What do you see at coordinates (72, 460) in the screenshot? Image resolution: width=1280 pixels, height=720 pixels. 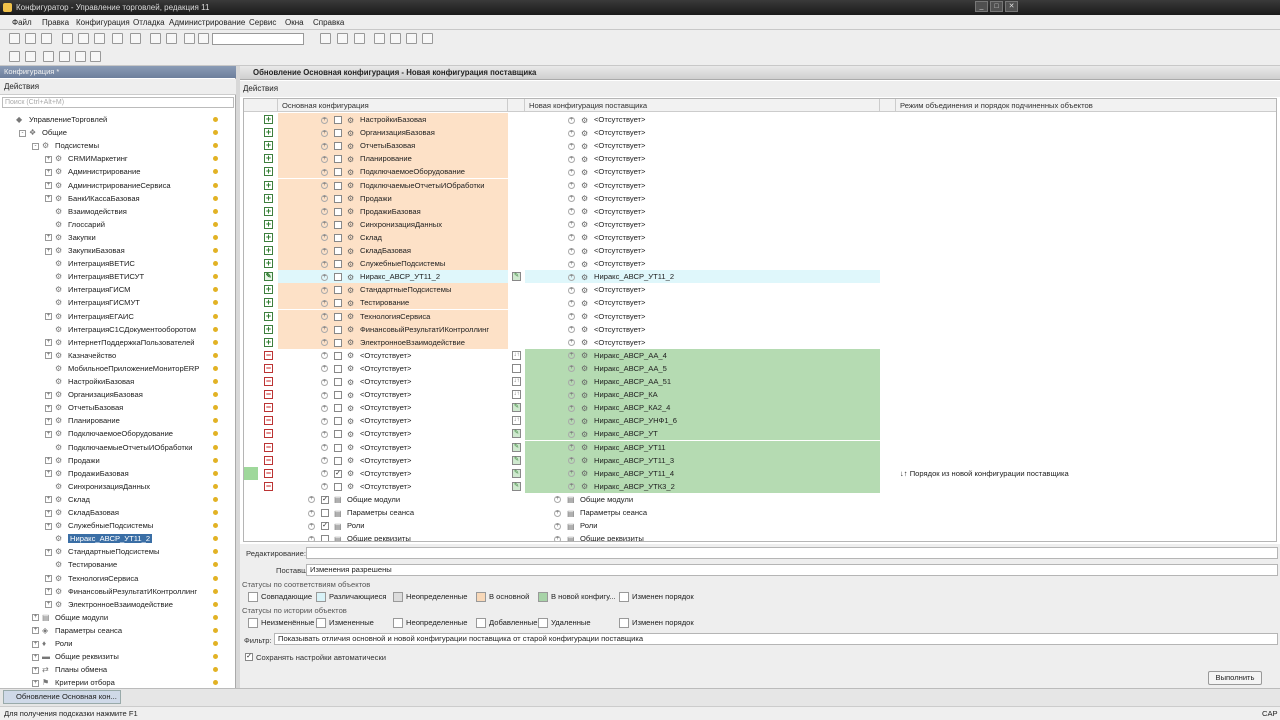 I see `tree-node: + ⚙ Продажи` at bounding box center [72, 460].